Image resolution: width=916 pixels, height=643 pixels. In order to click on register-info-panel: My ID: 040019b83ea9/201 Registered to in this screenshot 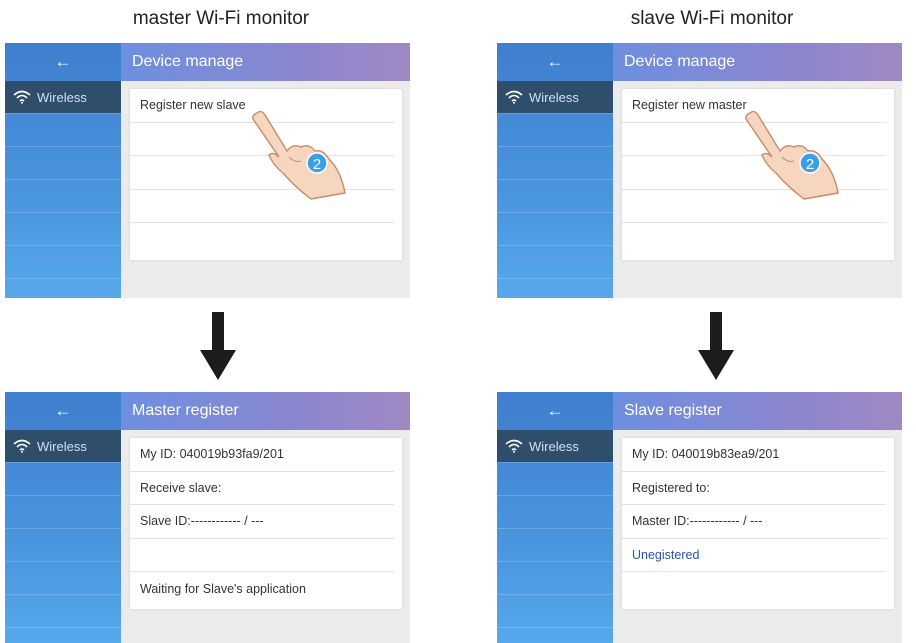, I will do `click(758, 523)`.